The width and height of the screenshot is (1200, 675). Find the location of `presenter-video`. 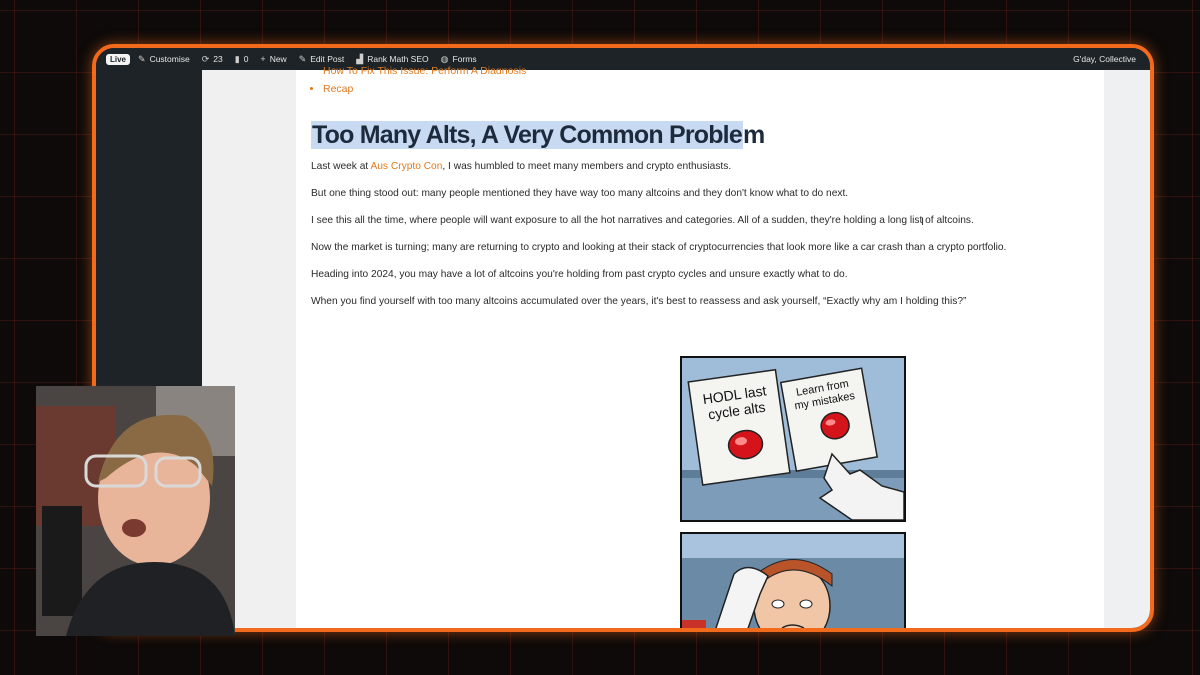

presenter-video is located at coordinates (135, 511).